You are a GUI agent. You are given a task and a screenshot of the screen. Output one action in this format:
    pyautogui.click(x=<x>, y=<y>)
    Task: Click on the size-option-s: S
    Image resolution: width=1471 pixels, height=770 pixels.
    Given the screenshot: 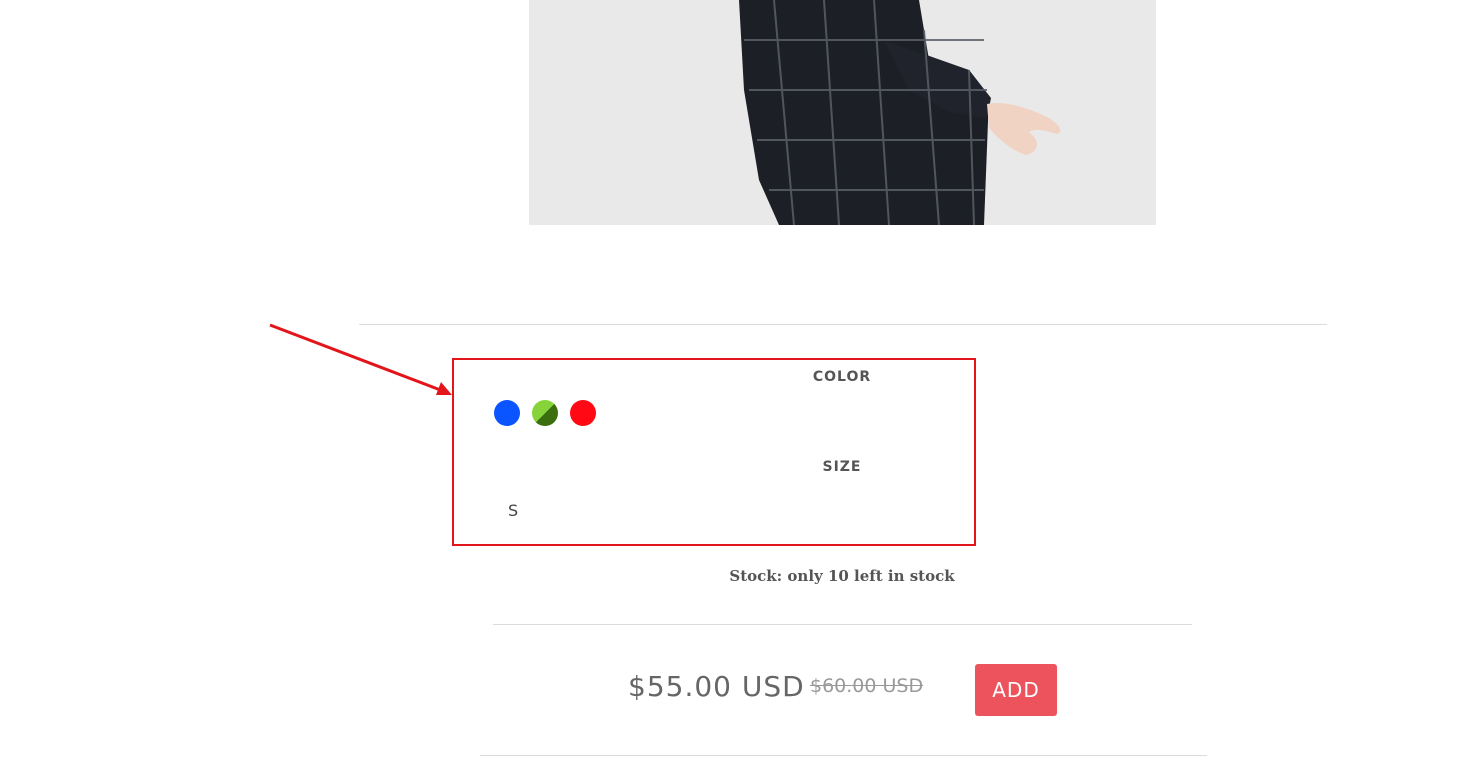 What is the action you would take?
    pyautogui.click(x=516, y=510)
    